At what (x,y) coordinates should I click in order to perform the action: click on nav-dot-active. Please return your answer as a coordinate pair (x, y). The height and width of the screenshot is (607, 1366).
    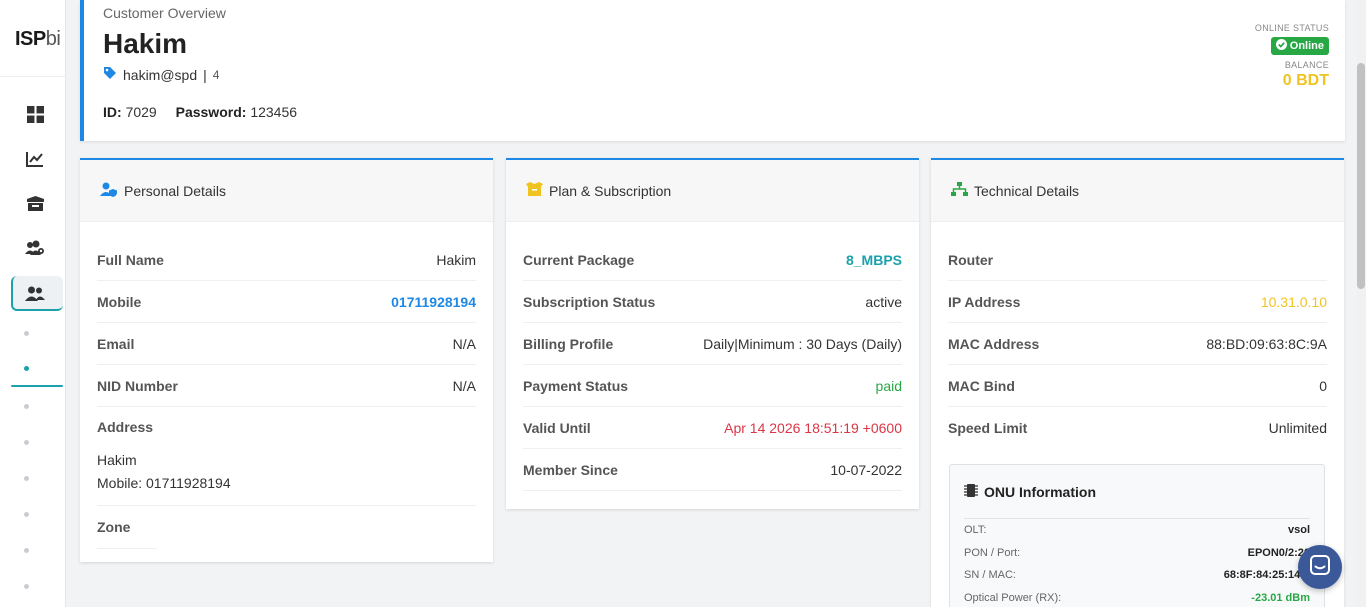
    Looking at the image, I should click on (26, 368).